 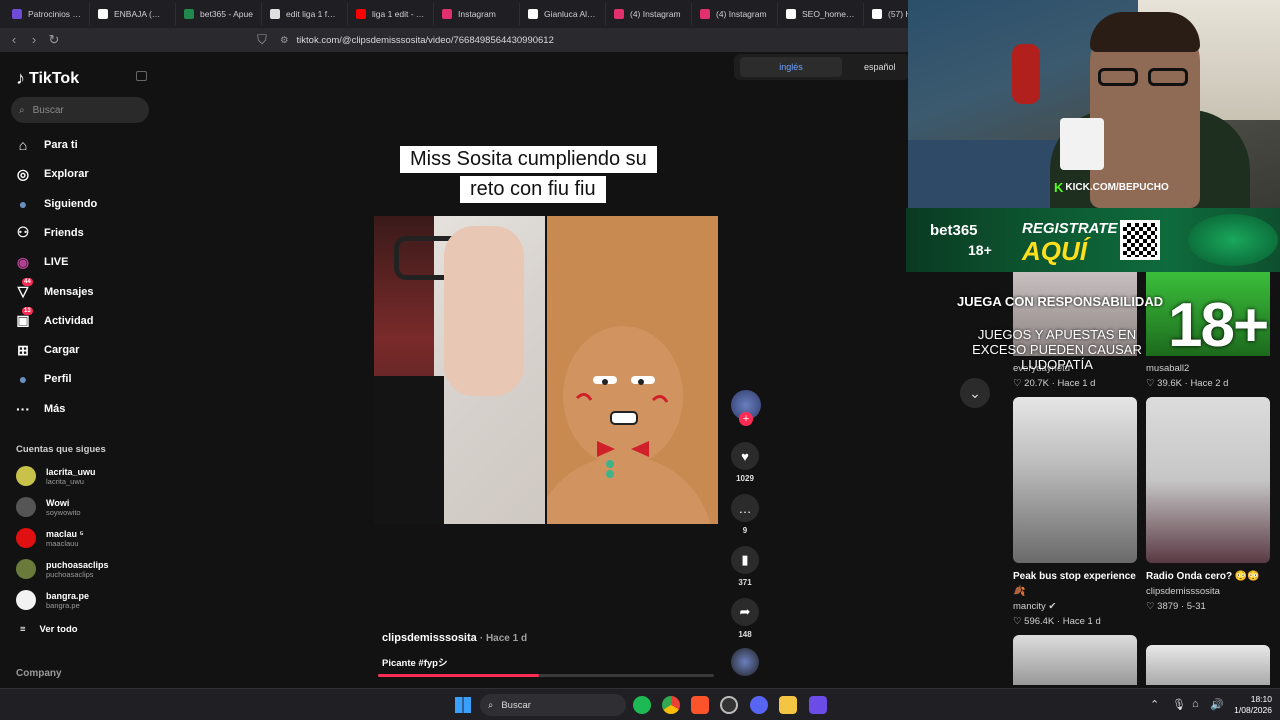 What do you see at coordinates (39, 409) in the screenshot?
I see `sidebar-item-ms: ··· Más` at bounding box center [39, 409].